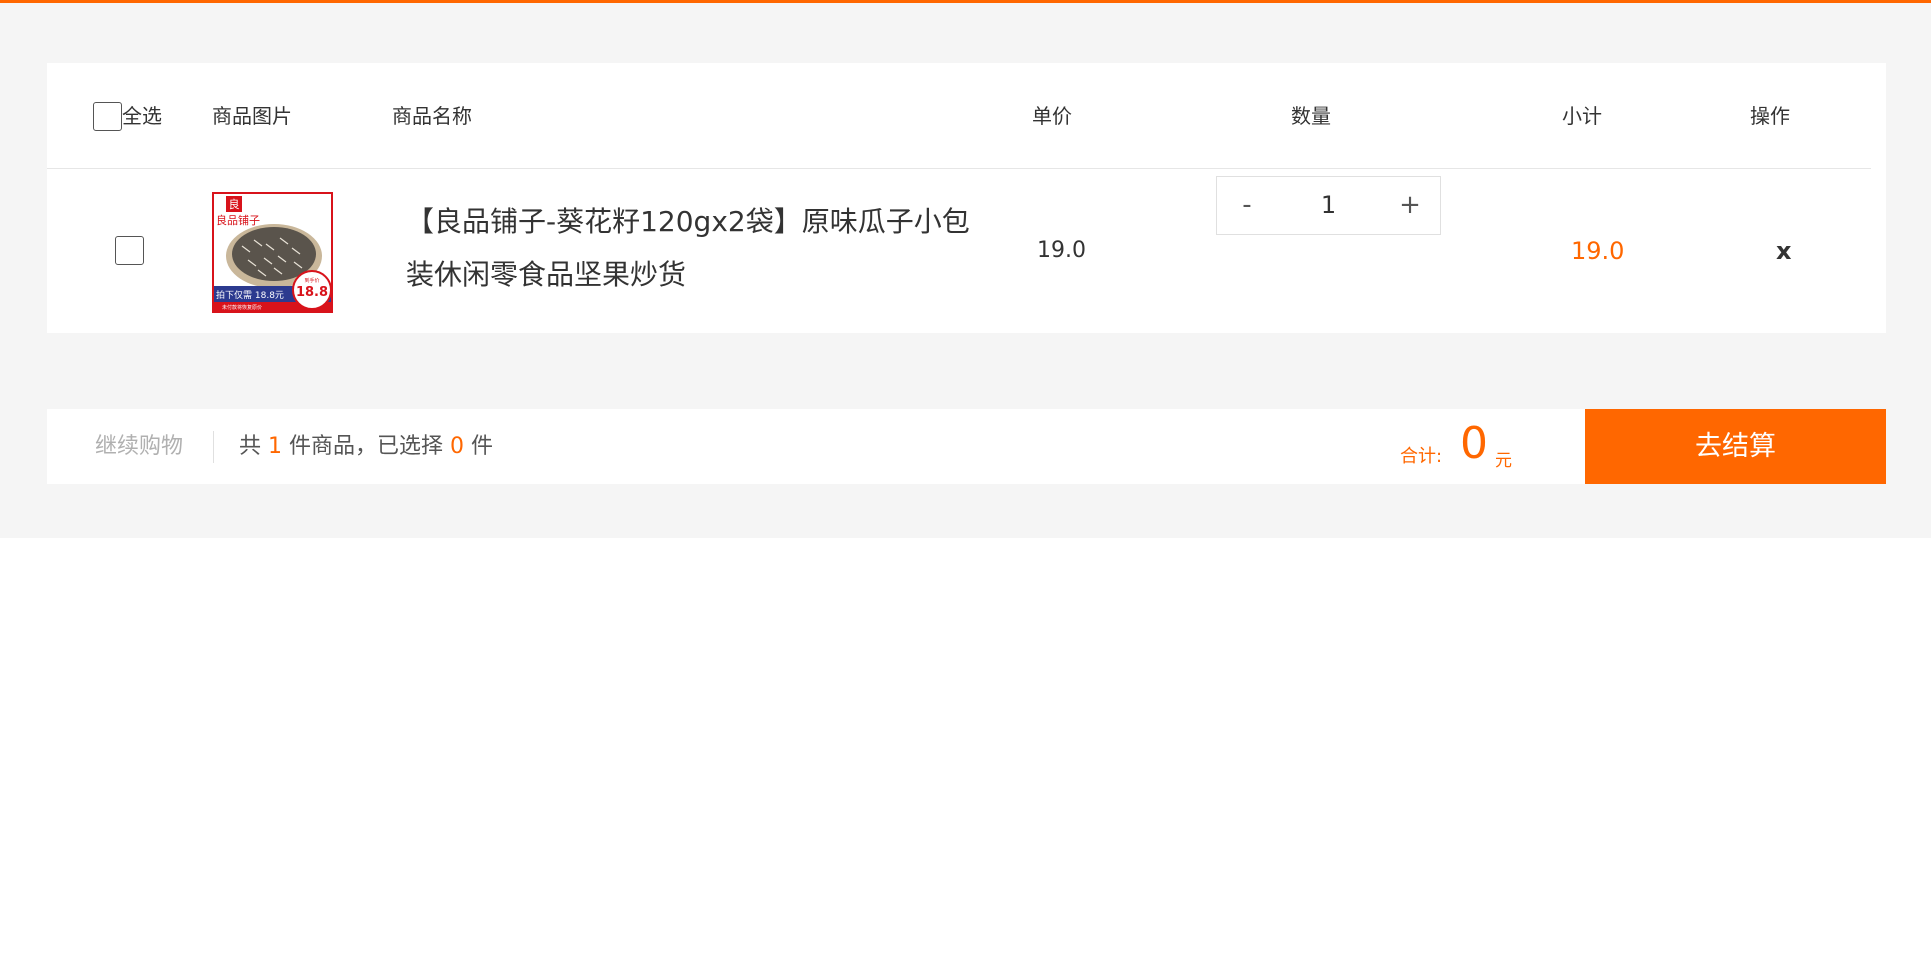  I want to click on select-all-label: 全选, so click(142, 116).